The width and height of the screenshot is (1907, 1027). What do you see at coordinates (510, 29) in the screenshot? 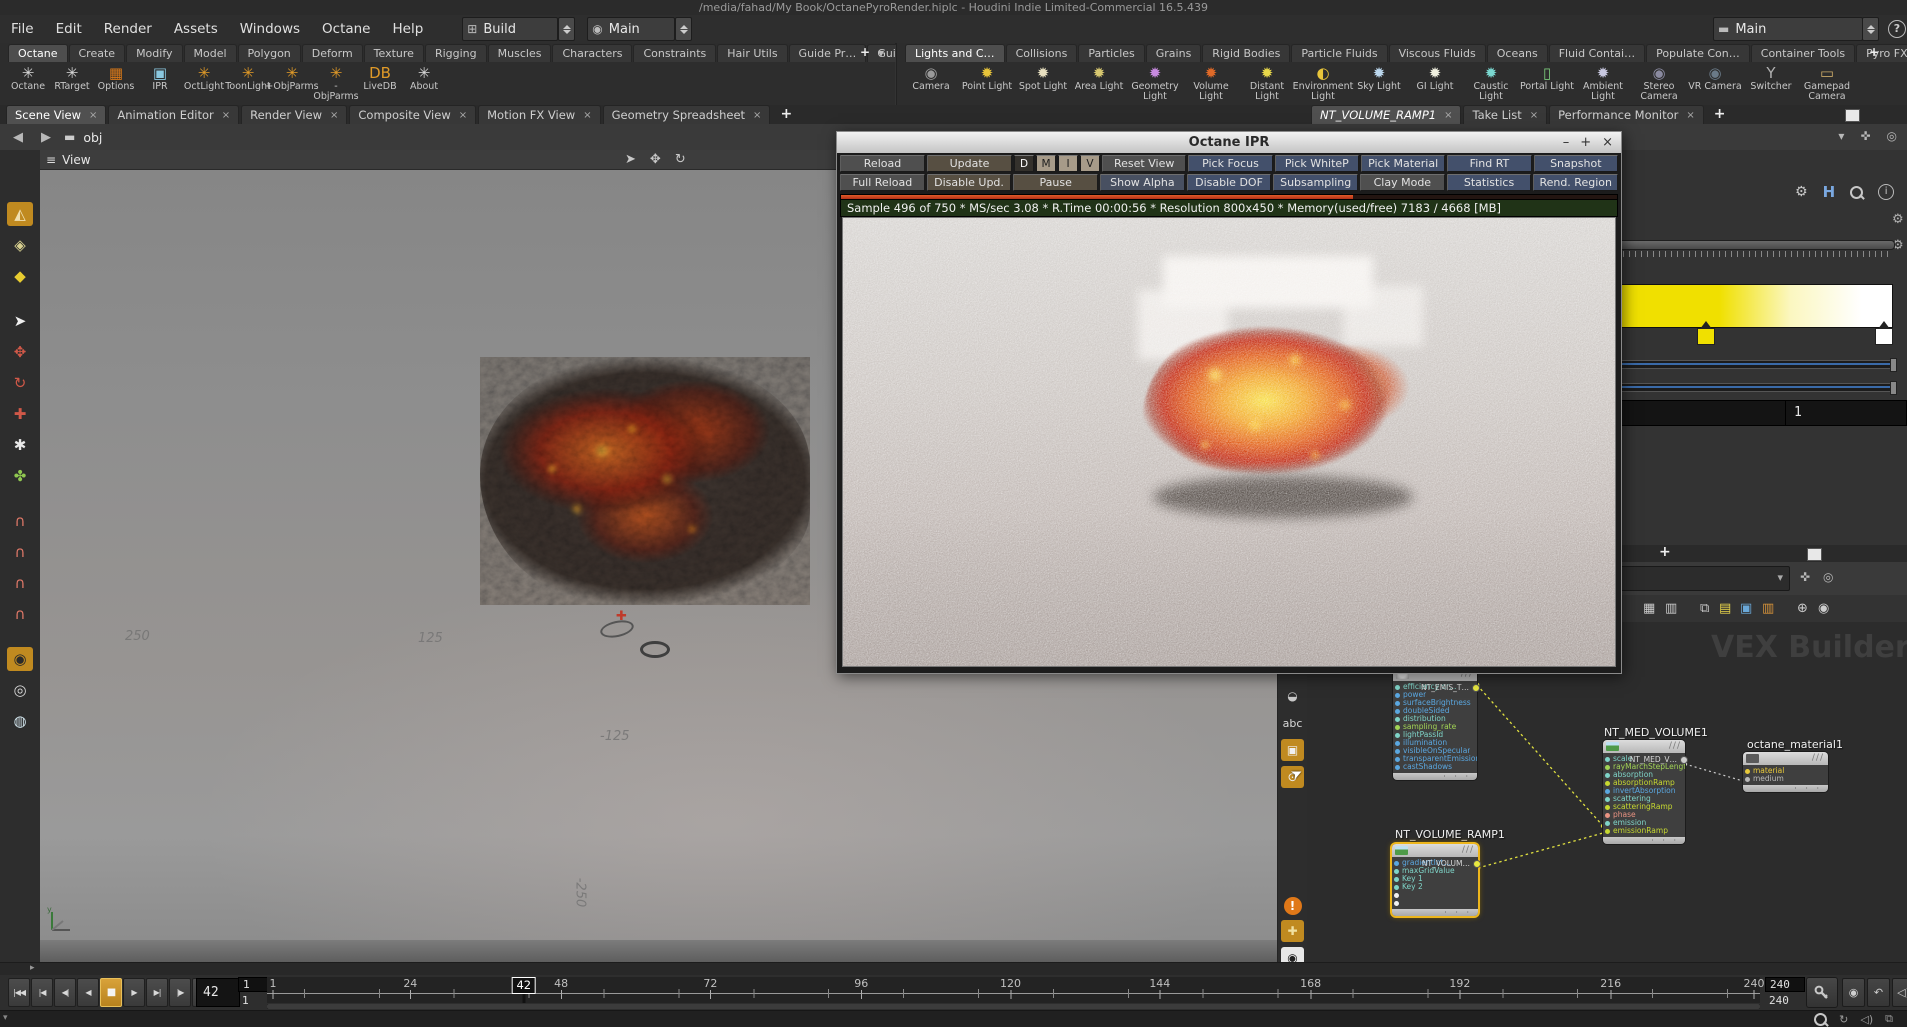
I see `desktop-combo: ⊞ Build` at bounding box center [510, 29].